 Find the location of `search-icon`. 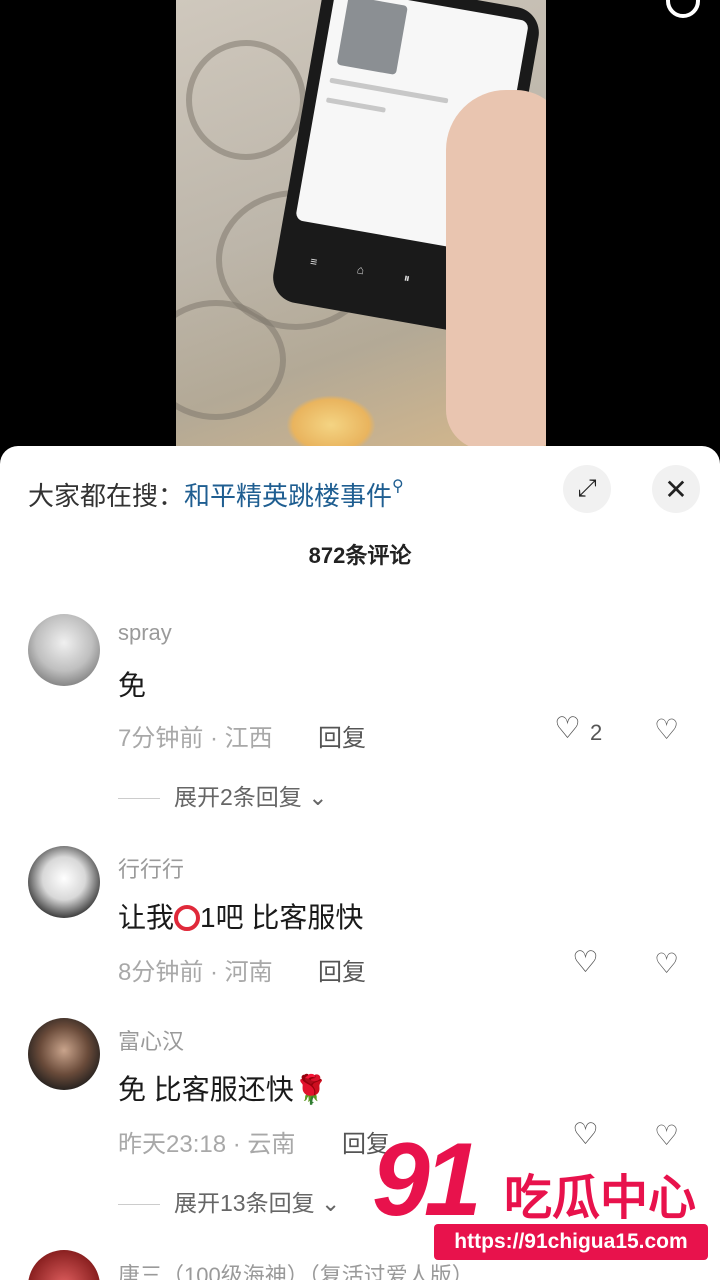

search-icon is located at coordinates (683, 9).